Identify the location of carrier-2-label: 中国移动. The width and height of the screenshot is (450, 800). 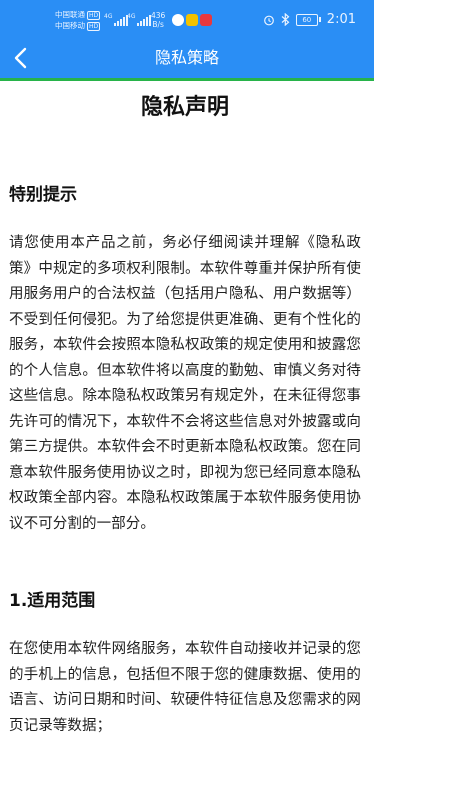
(70, 25).